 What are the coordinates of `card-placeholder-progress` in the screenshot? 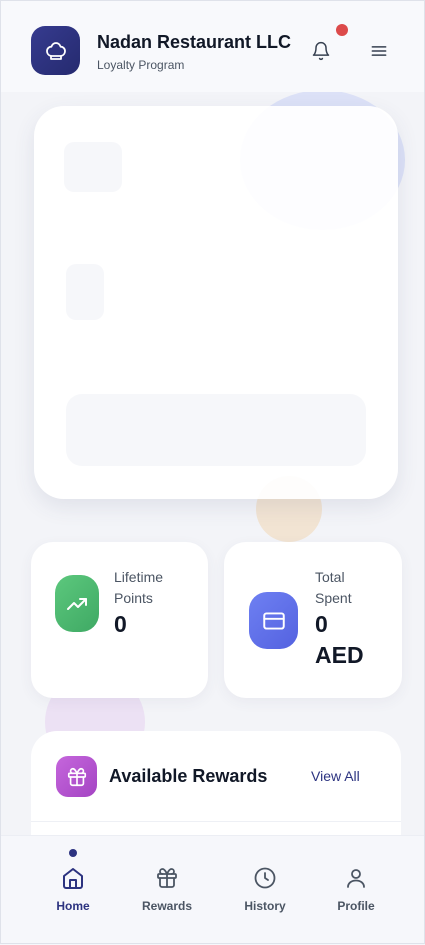 It's located at (216, 430).